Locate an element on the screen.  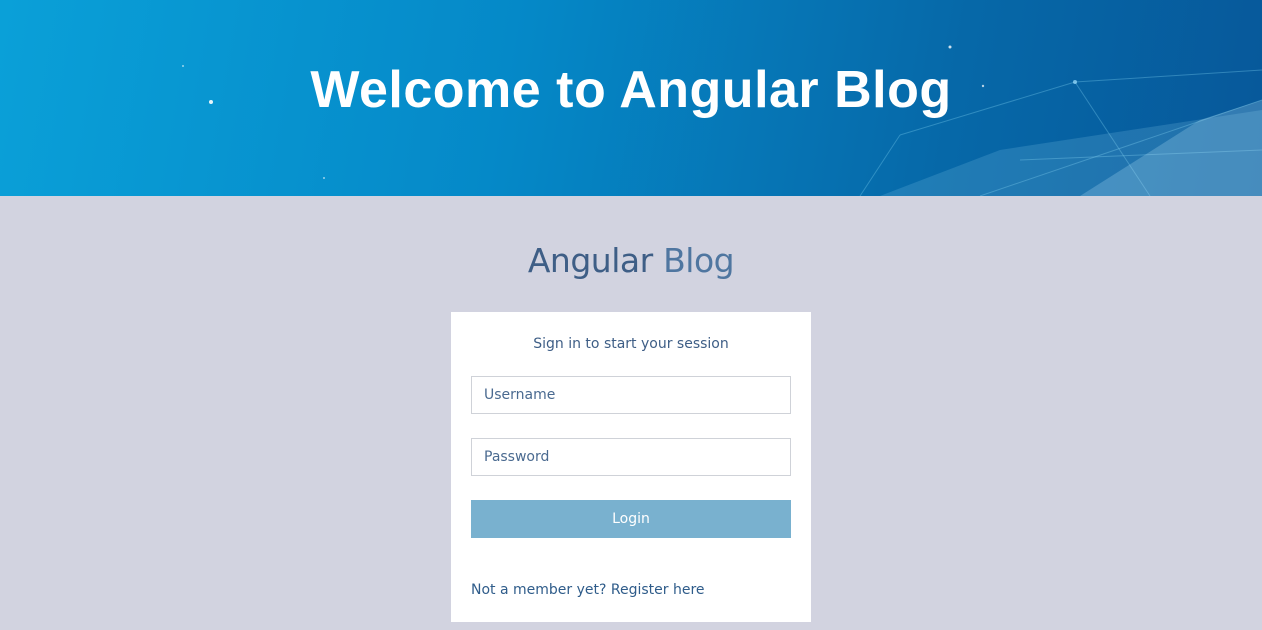
register-link: Not a member yet? Register here is located at coordinates (588, 590).